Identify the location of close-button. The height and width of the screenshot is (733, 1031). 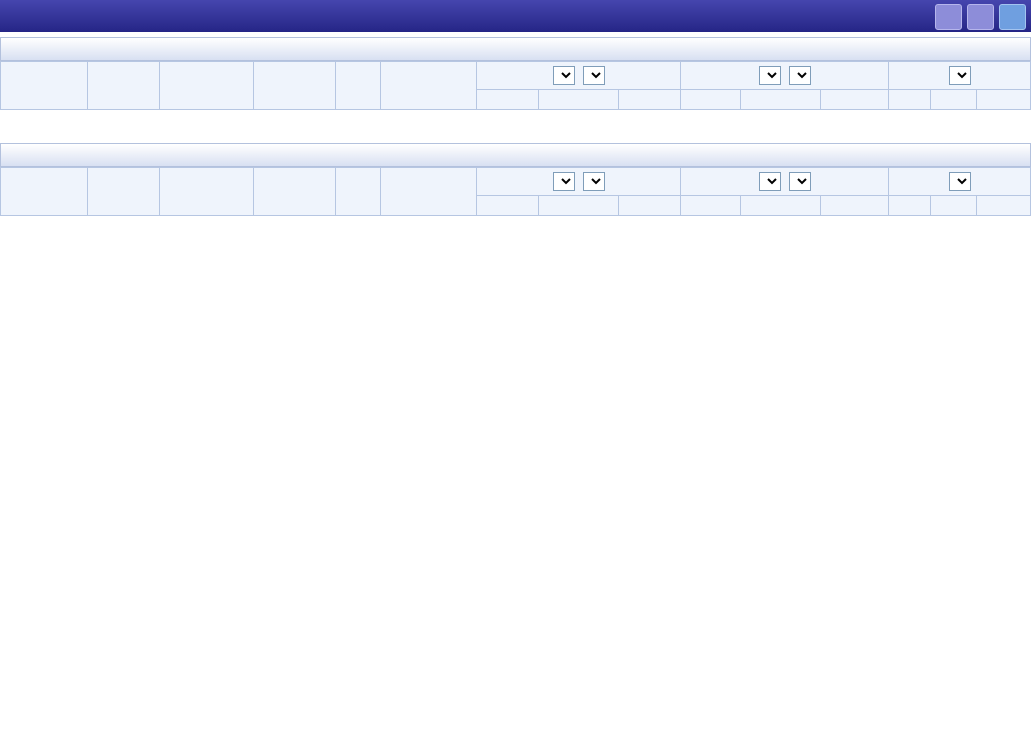
(1012, 17).